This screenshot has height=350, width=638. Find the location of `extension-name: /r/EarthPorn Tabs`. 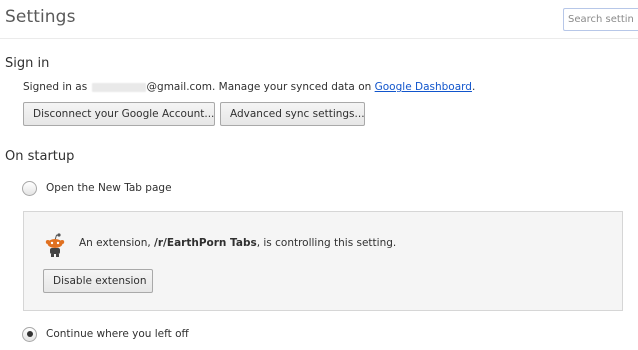

extension-name: /r/EarthPorn Tabs is located at coordinates (205, 243).